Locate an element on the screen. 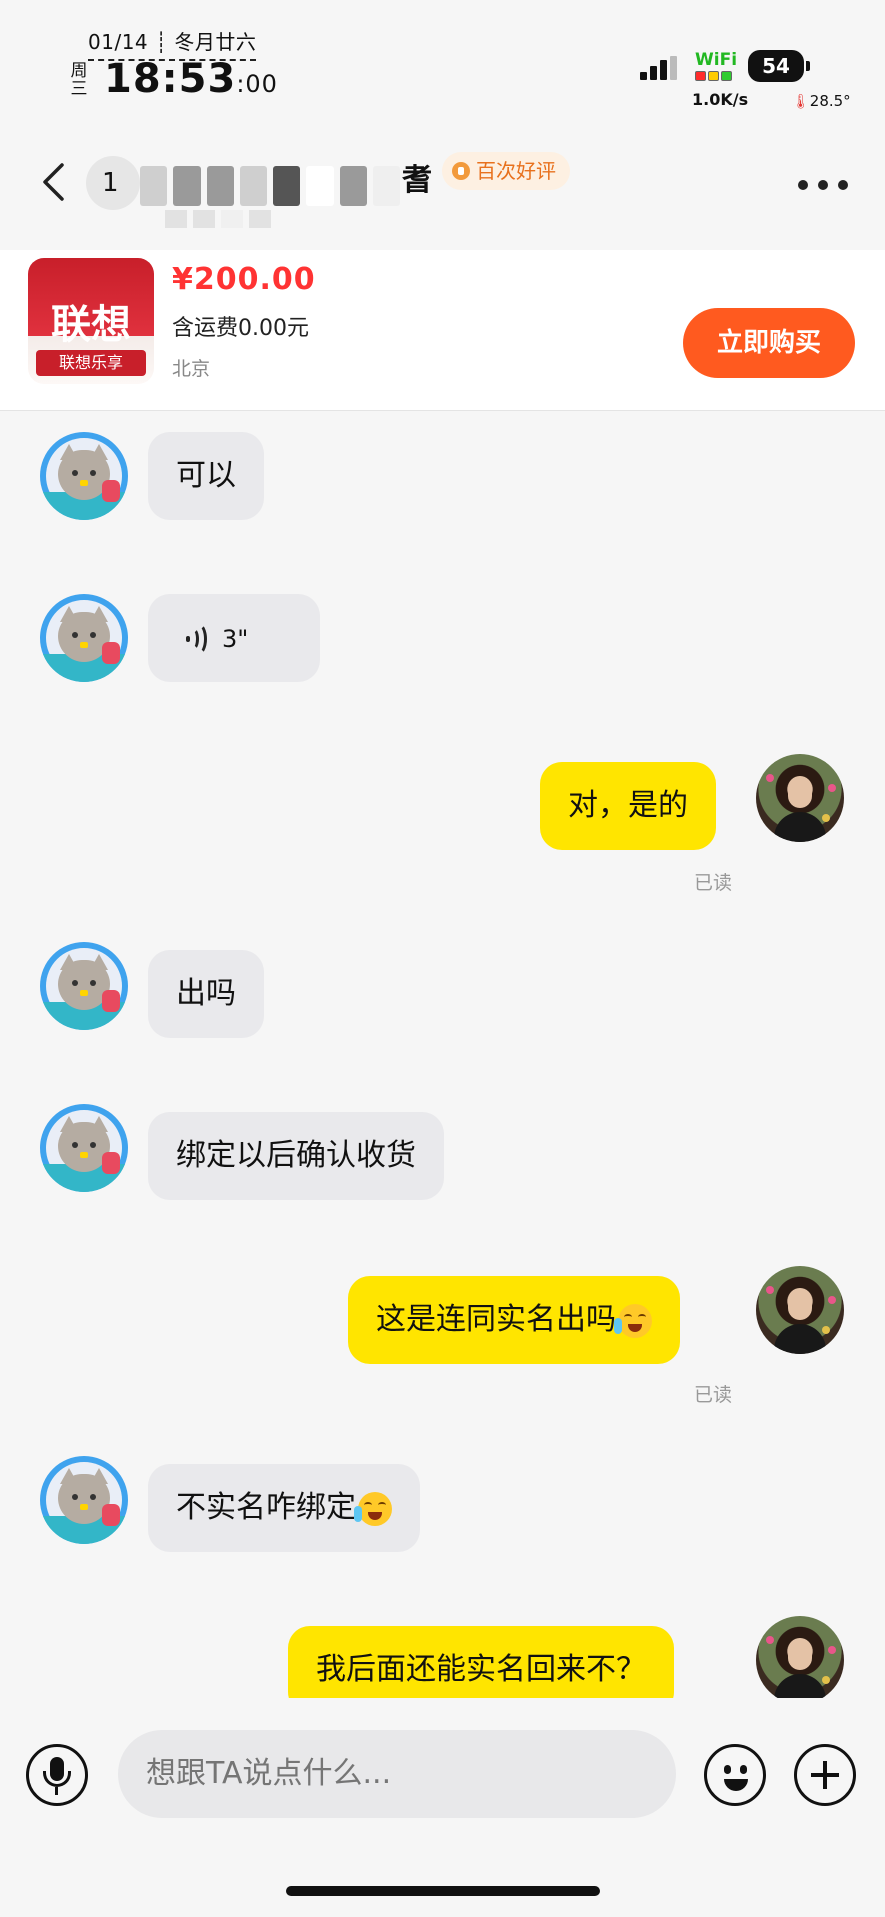  thumbnail-logo: 联想 is located at coordinates (91, 325).